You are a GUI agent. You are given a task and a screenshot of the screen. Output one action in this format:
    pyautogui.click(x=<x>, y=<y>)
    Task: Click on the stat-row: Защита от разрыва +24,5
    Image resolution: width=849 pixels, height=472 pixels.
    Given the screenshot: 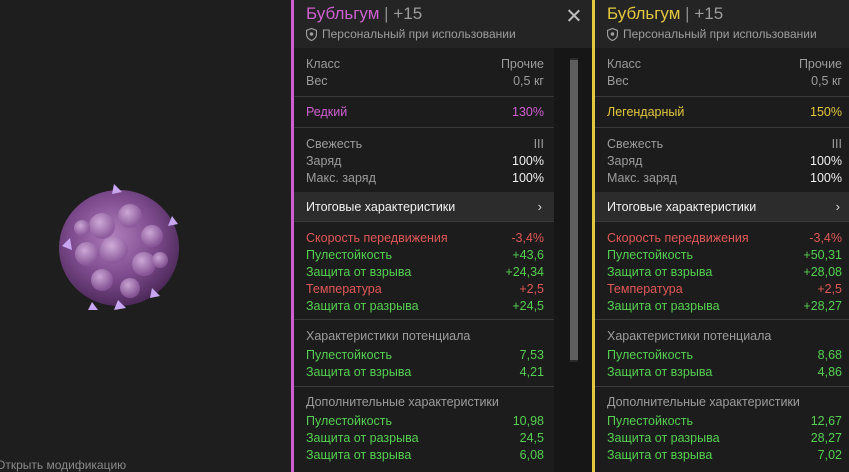 What is the action you would take?
    pyautogui.click(x=425, y=306)
    